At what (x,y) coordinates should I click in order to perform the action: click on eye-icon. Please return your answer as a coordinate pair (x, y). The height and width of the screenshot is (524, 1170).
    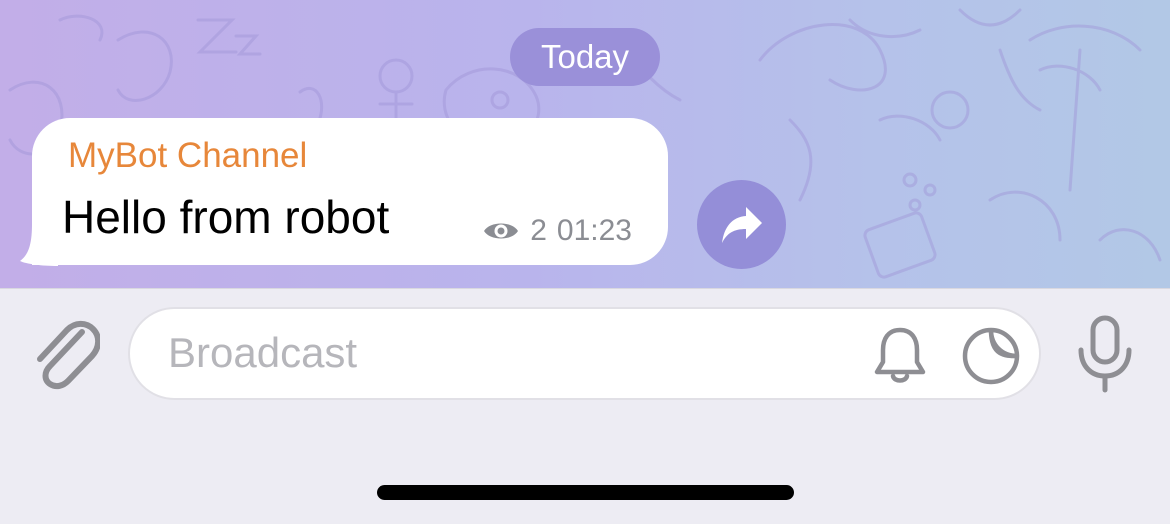
    Looking at the image, I should click on (501, 231).